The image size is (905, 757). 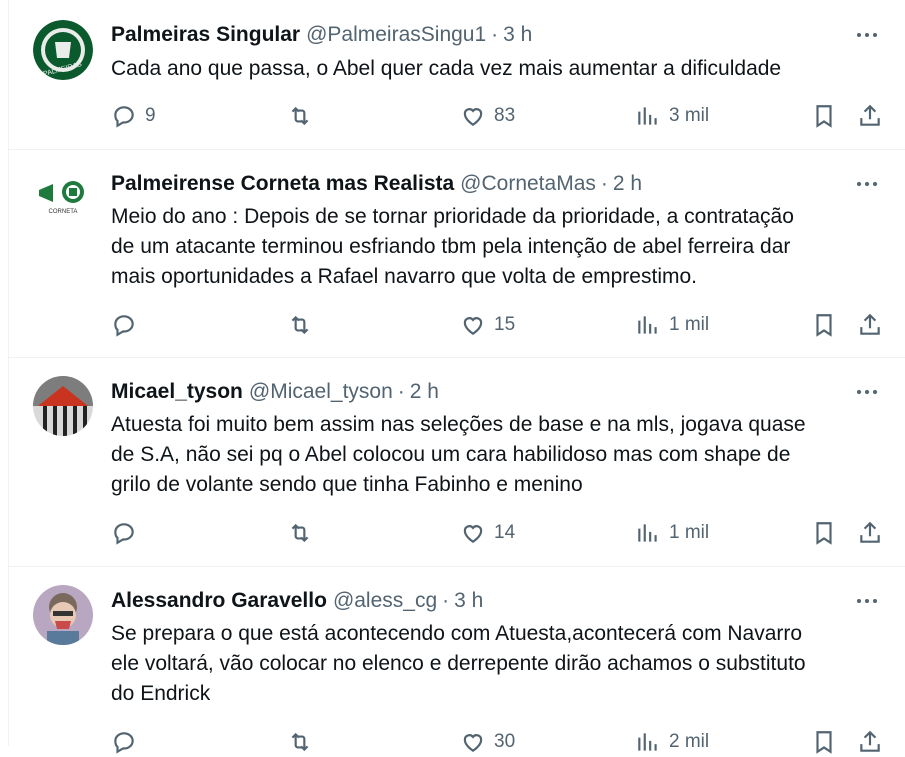 What do you see at coordinates (689, 741) in the screenshot?
I see `views-count: 2 mil` at bounding box center [689, 741].